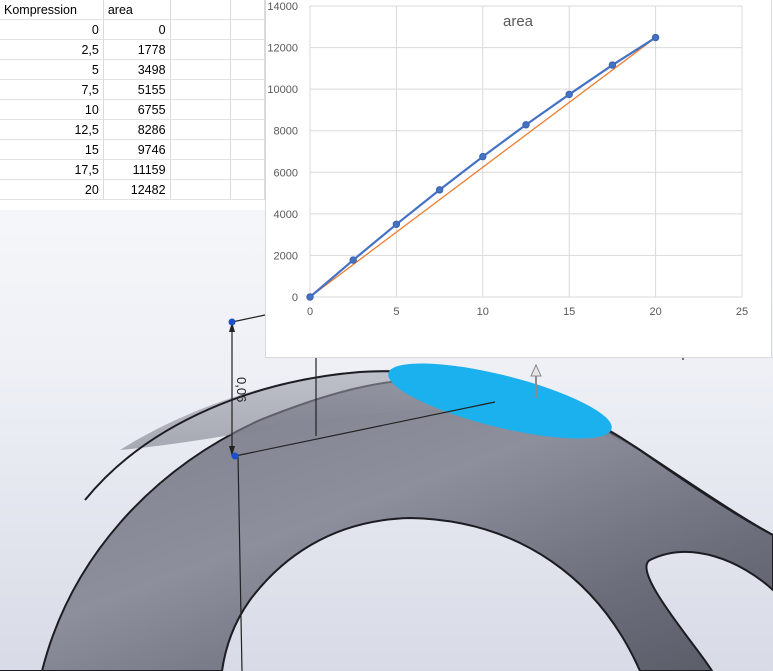 This screenshot has height=671, width=773. I want to click on chart-title: area, so click(518, 21).